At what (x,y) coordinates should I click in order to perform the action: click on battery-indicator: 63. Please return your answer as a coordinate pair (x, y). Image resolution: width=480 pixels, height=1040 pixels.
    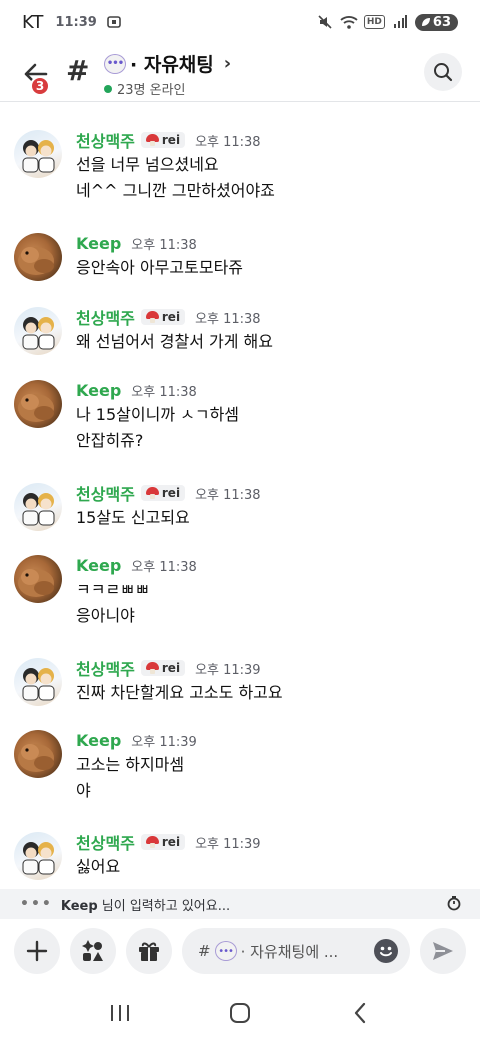
    Looking at the image, I should click on (436, 22).